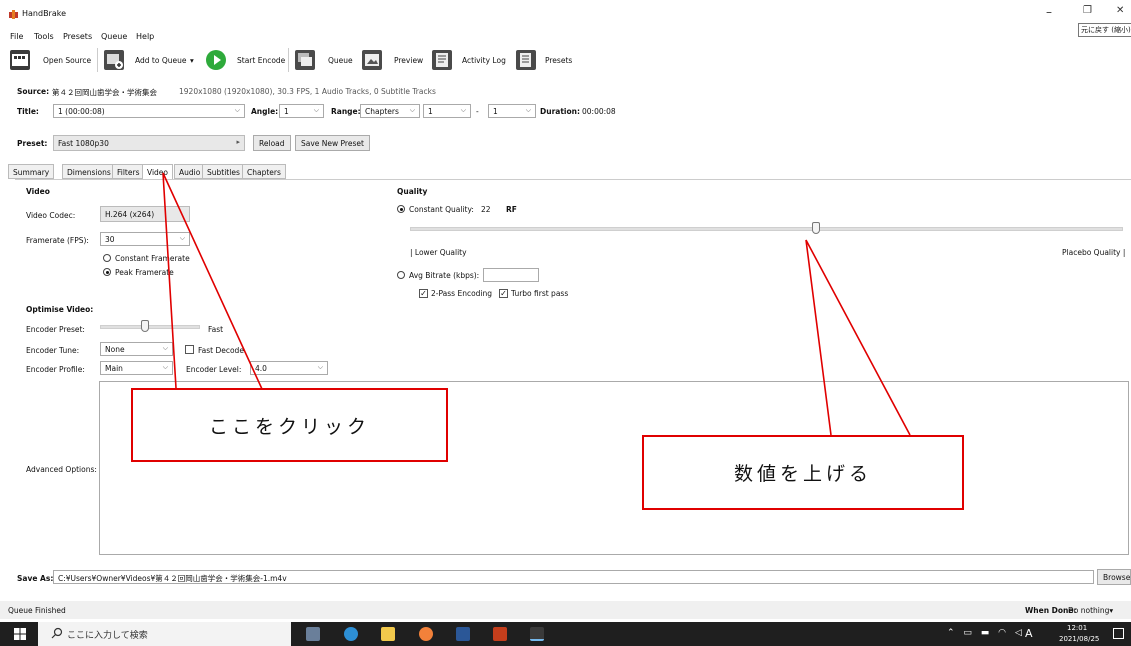 Image resolution: width=1131 pixels, height=646 pixels. Describe the element at coordinates (463, 634) in the screenshot. I see `word-icon` at that location.